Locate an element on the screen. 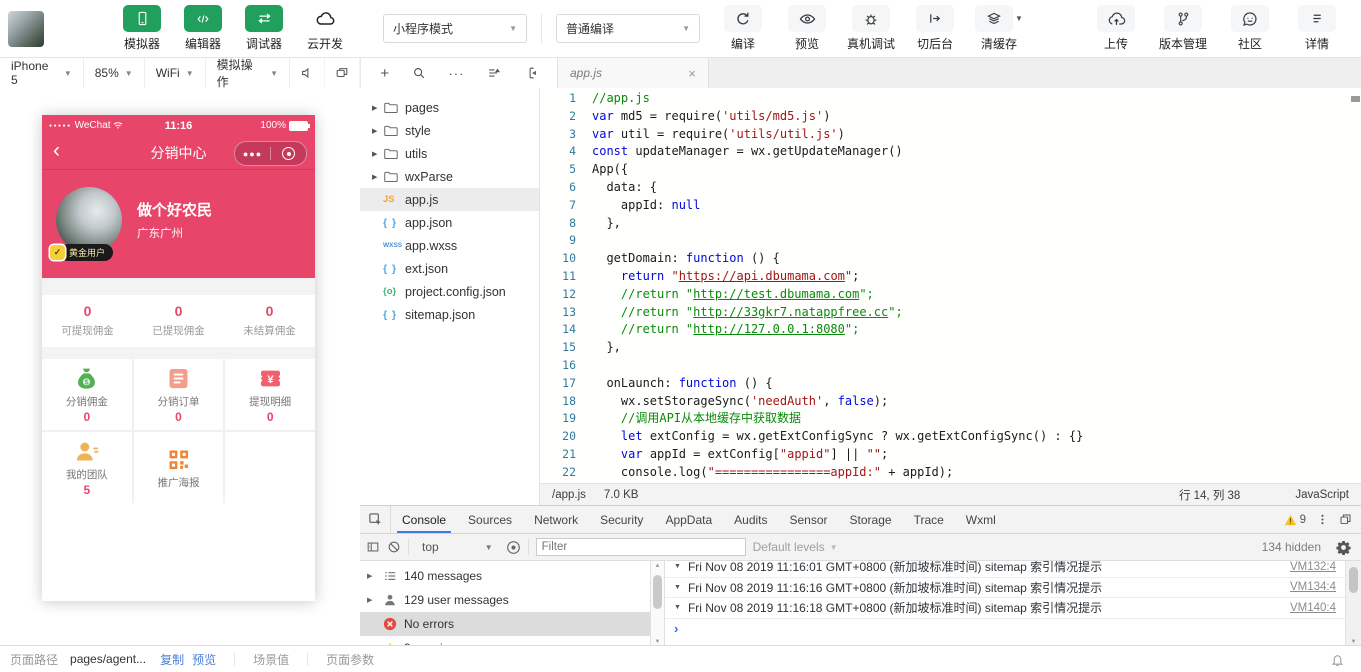 The height and width of the screenshot is (672, 1361). console-filter-item: No errors is located at coordinates (505, 624).